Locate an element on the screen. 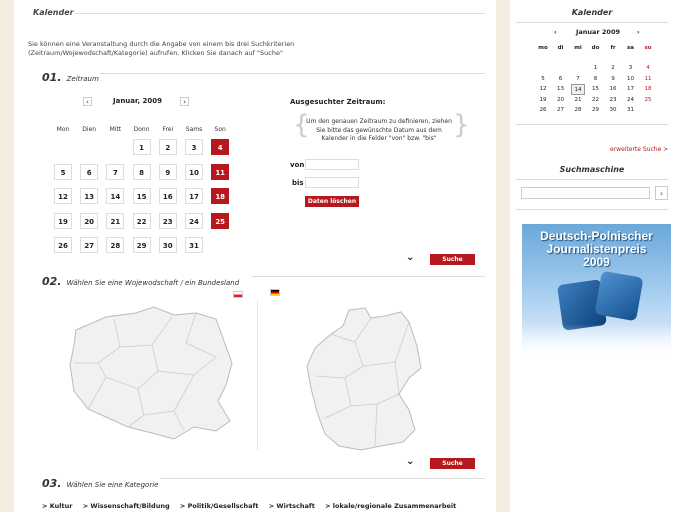 The width and height of the screenshot is (674, 512). category-link: > lokale/regionale Zusammenarbeit is located at coordinates (390, 506).